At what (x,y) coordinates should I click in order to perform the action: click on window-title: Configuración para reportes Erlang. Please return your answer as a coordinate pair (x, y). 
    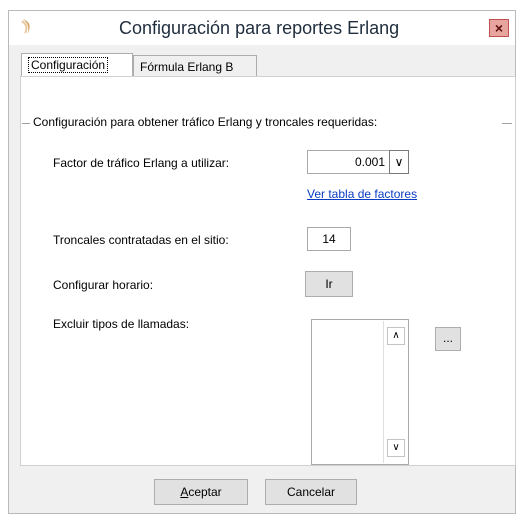
    Looking at the image, I should click on (259, 28).